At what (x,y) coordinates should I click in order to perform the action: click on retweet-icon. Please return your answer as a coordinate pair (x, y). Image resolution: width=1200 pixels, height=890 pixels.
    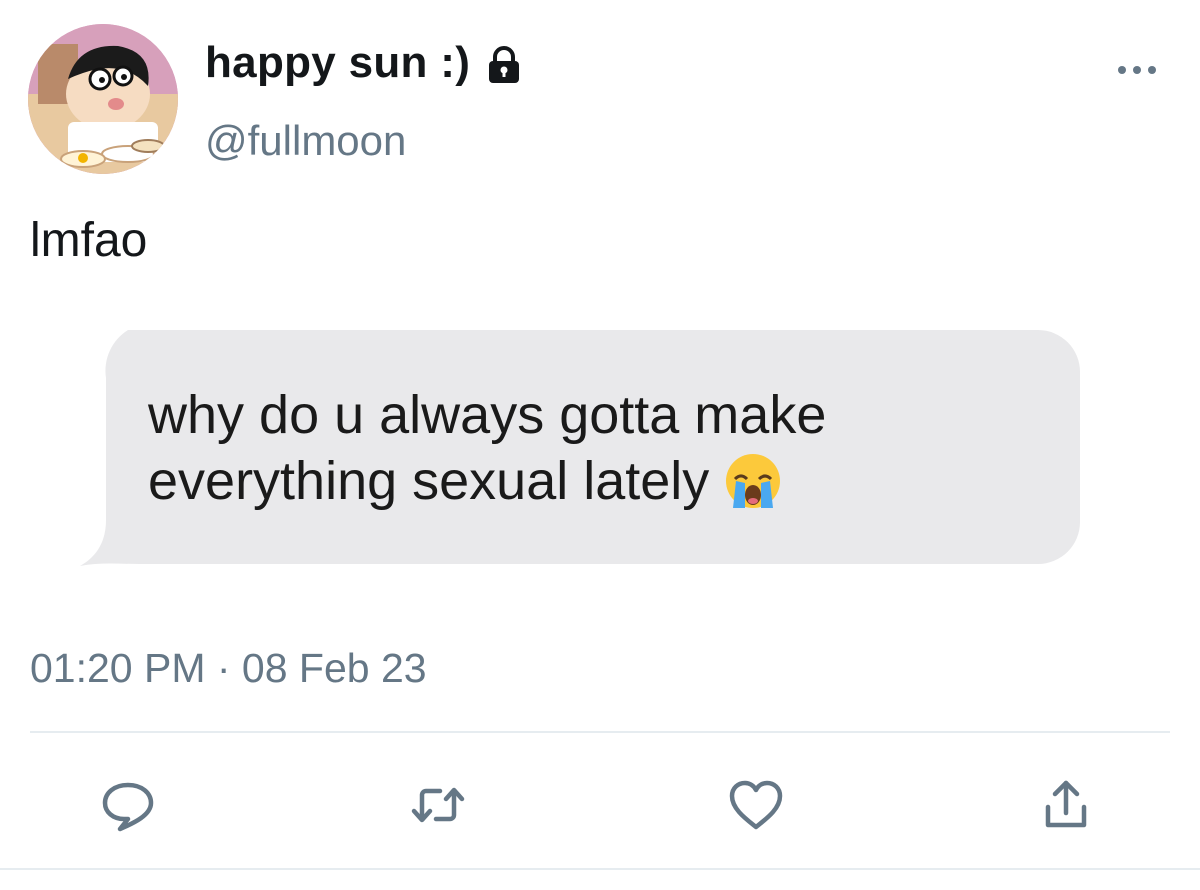
    Looking at the image, I should click on (438, 805).